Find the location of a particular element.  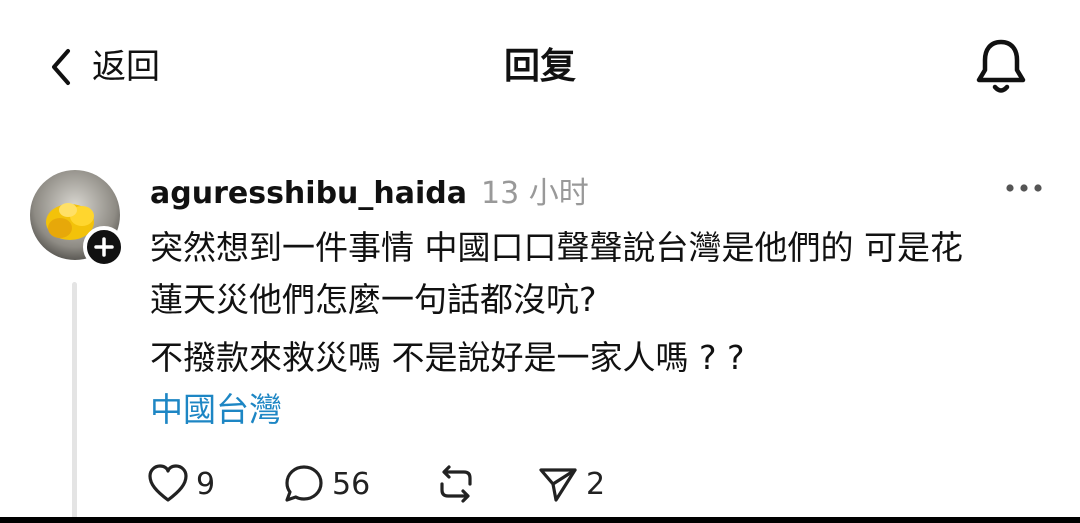

comment-count: 56 is located at coordinates (351, 484).